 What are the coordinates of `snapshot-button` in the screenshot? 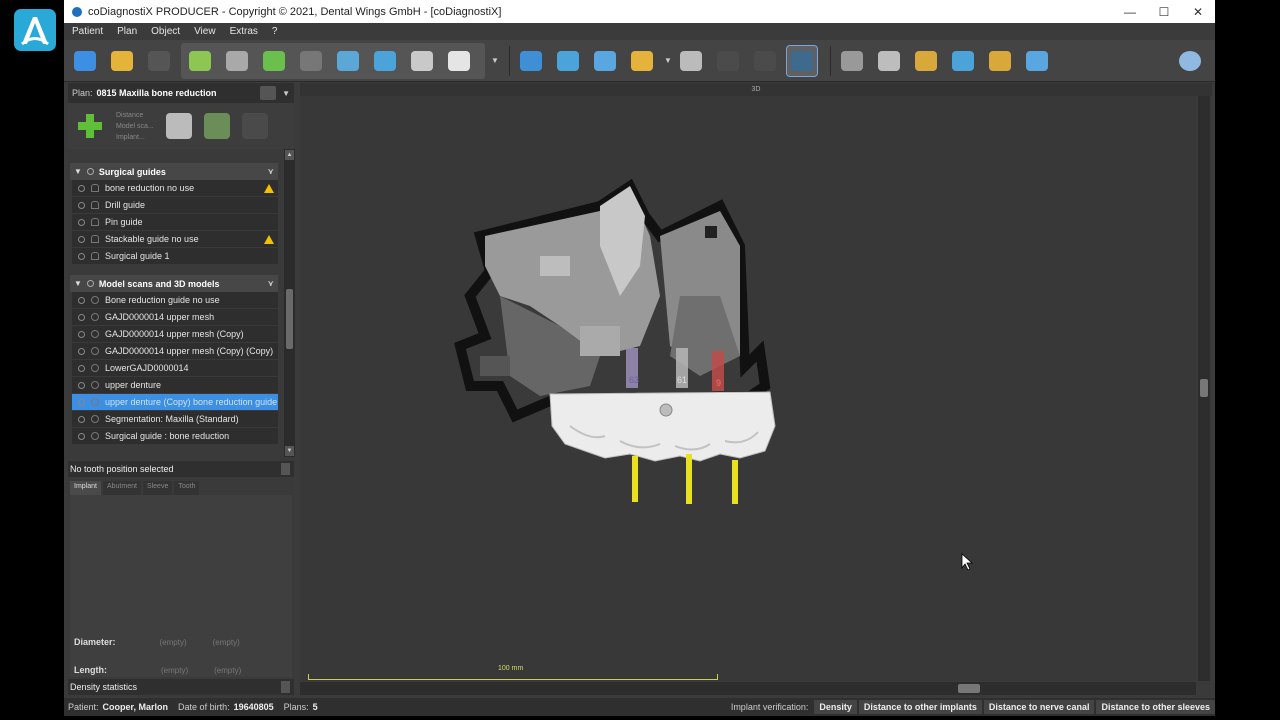 It's located at (889, 61).